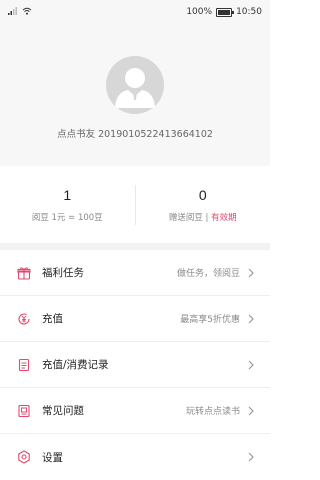 This screenshot has height=480, width=320. I want to click on battery-icon, so click(225, 12).